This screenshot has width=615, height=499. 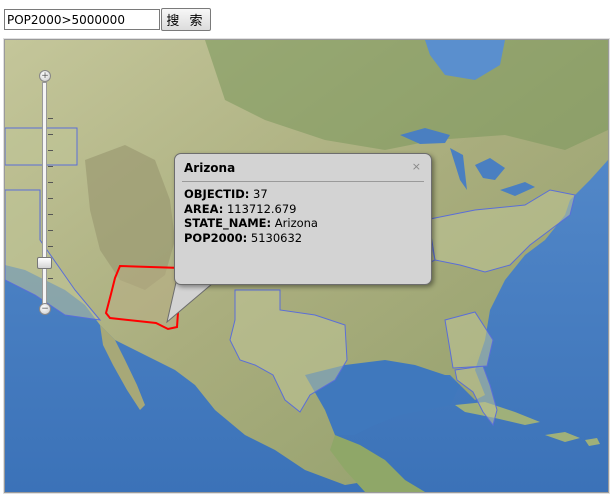 I want to click on popup-title: Arizona, so click(x=210, y=168).